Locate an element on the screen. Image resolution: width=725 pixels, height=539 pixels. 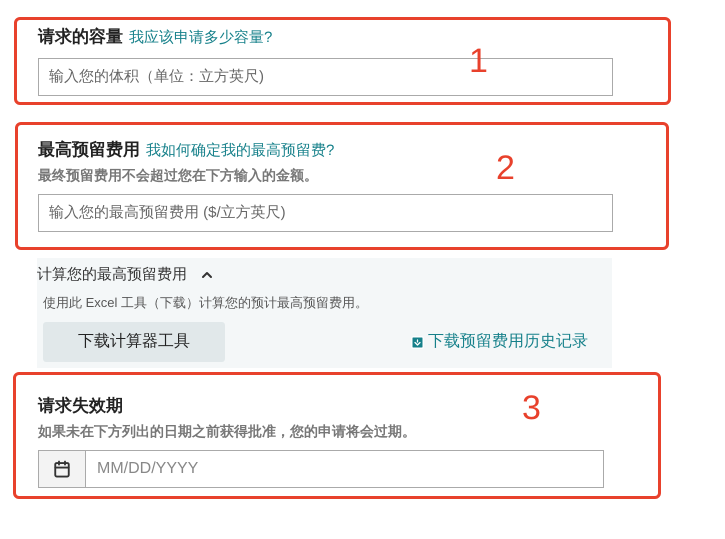
annotation-number: 3 is located at coordinates (531, 408).